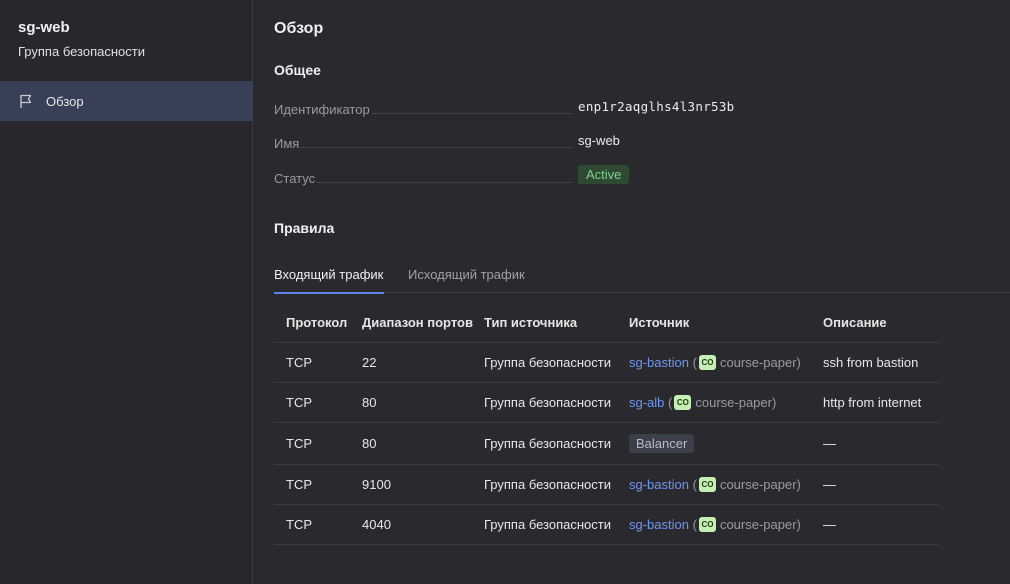 The height and width of the screenshot is (584, 1010). What do you see at coordinates (872, 402) in the screenshot?
I see `cell-description: http from internet` at bounding box center [872, 402].